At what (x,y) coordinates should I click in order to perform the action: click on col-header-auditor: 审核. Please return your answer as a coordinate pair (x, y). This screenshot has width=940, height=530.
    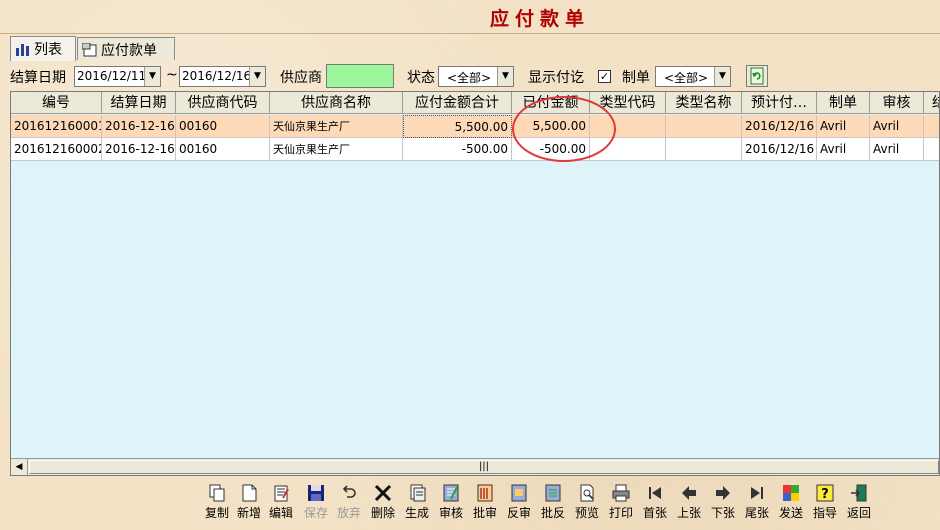
    Looking at the image, I should click on (897, 103).